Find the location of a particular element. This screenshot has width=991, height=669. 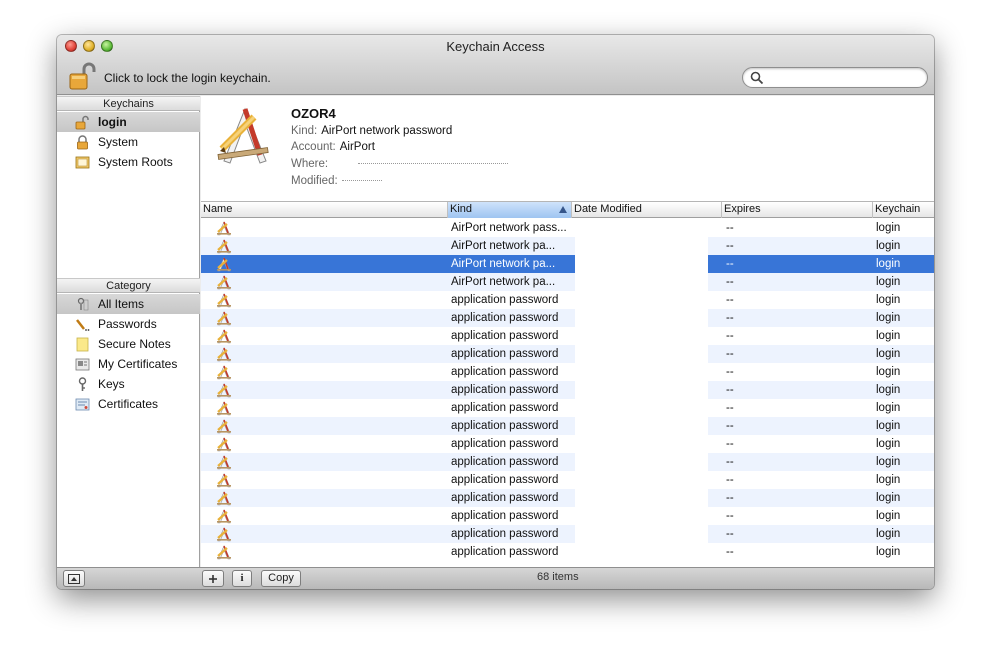

column-header-date-modified: Date Modified is located at coordinates (647, 210).